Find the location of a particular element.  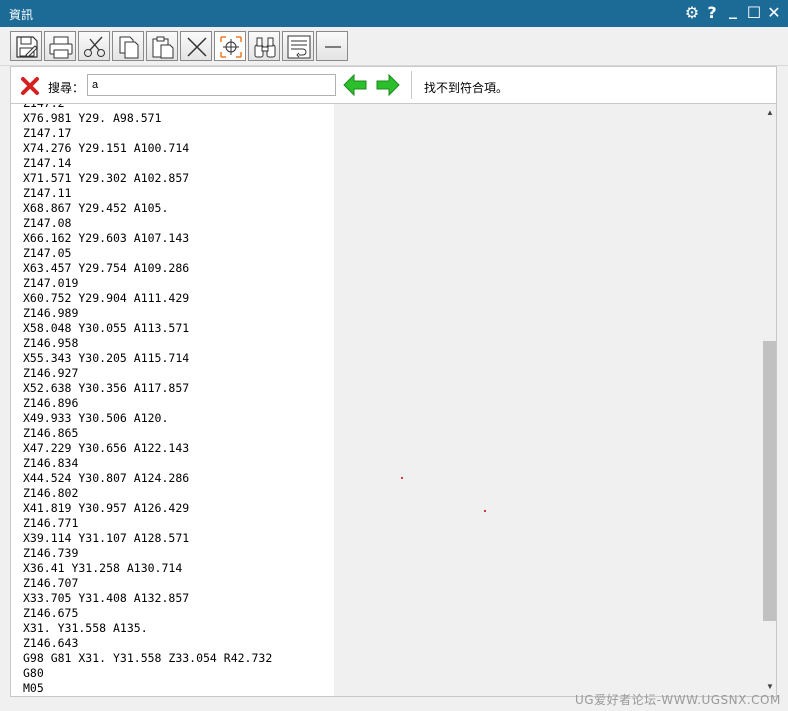

print-icon is located at coordinates (61, 47).